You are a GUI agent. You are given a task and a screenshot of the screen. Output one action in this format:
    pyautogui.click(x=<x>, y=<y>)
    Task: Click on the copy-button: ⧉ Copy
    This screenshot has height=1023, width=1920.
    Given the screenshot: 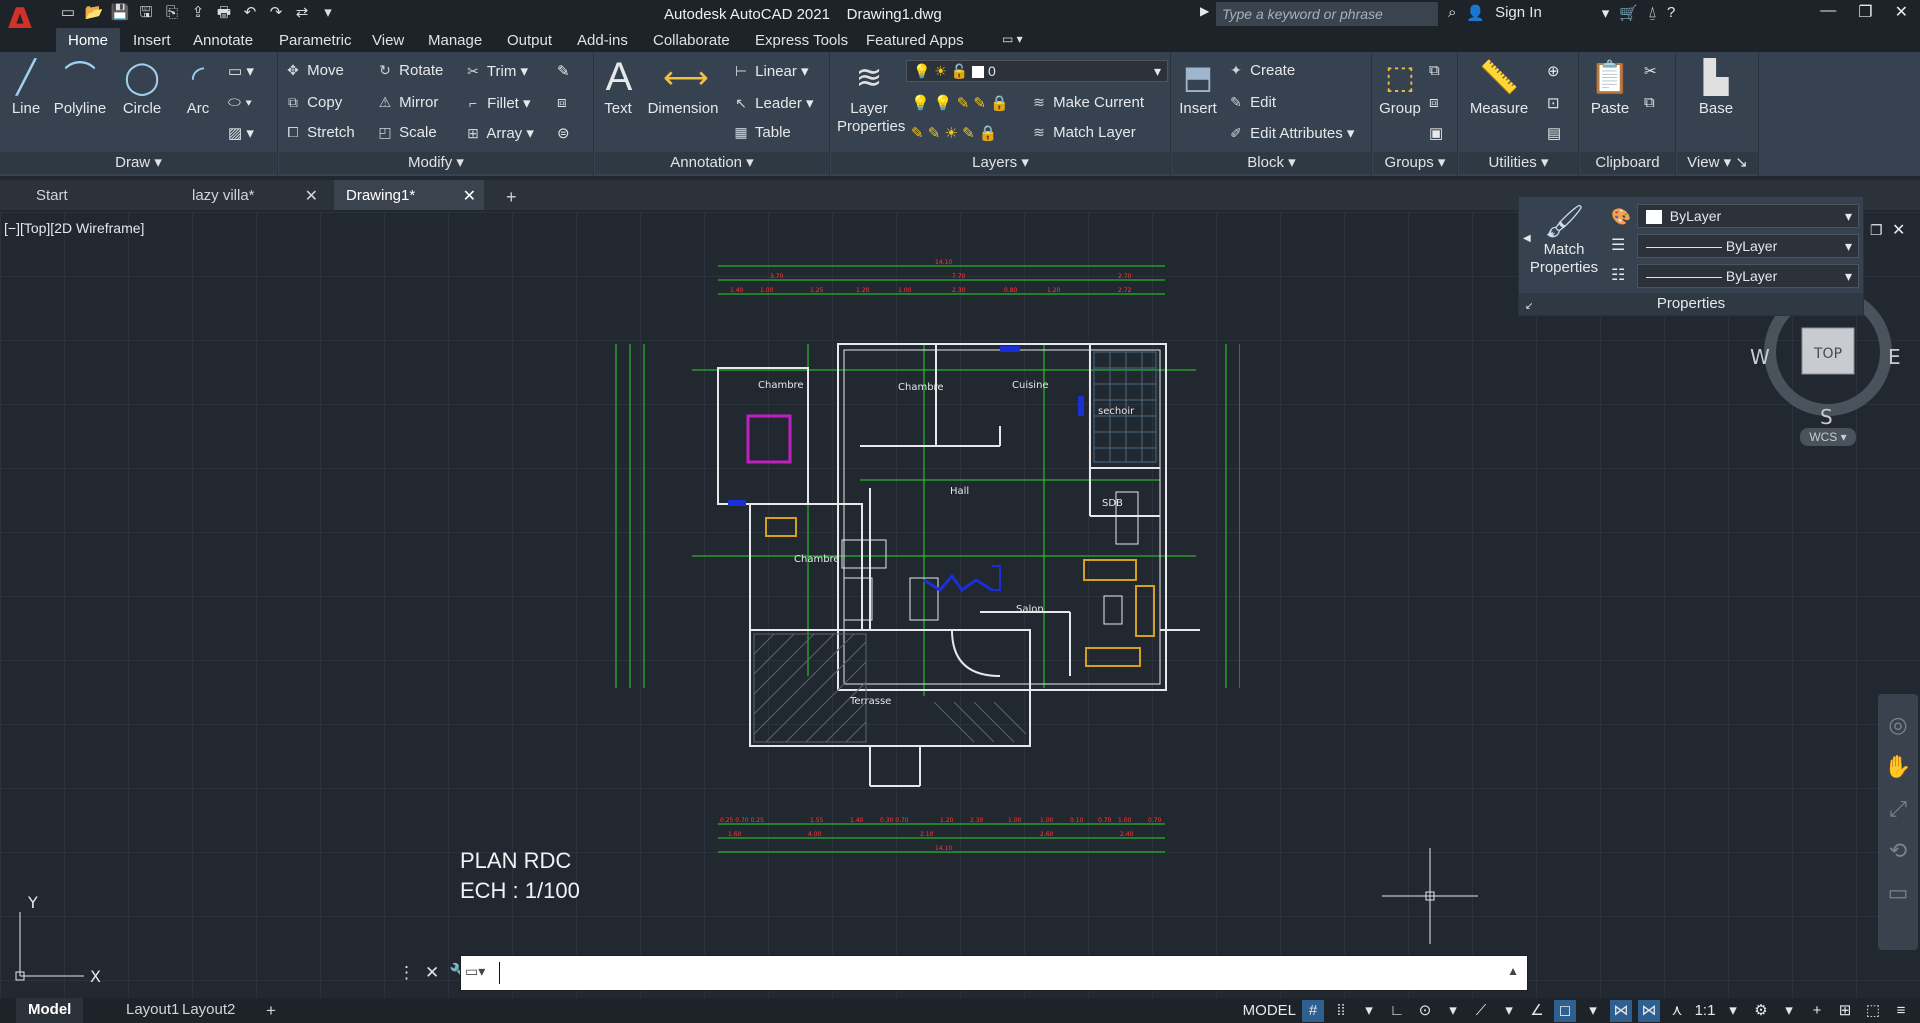 What is the action you would take?
    pyautogui.click(x=312, y=102)
    